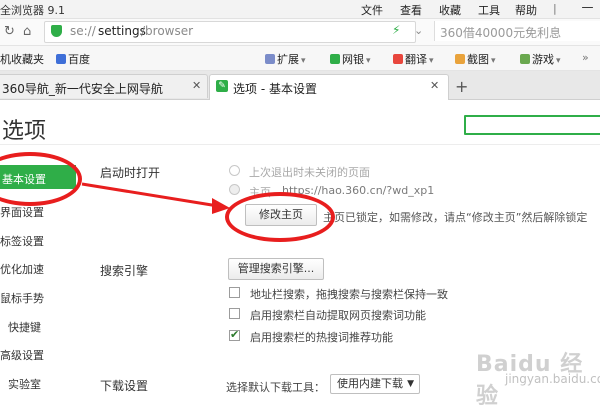 This screenshot has width=600, height=410. Describe the element at coordinates (32, 10) in the screenshot. I see `window-title: 全浏览器 9.1` at that location.